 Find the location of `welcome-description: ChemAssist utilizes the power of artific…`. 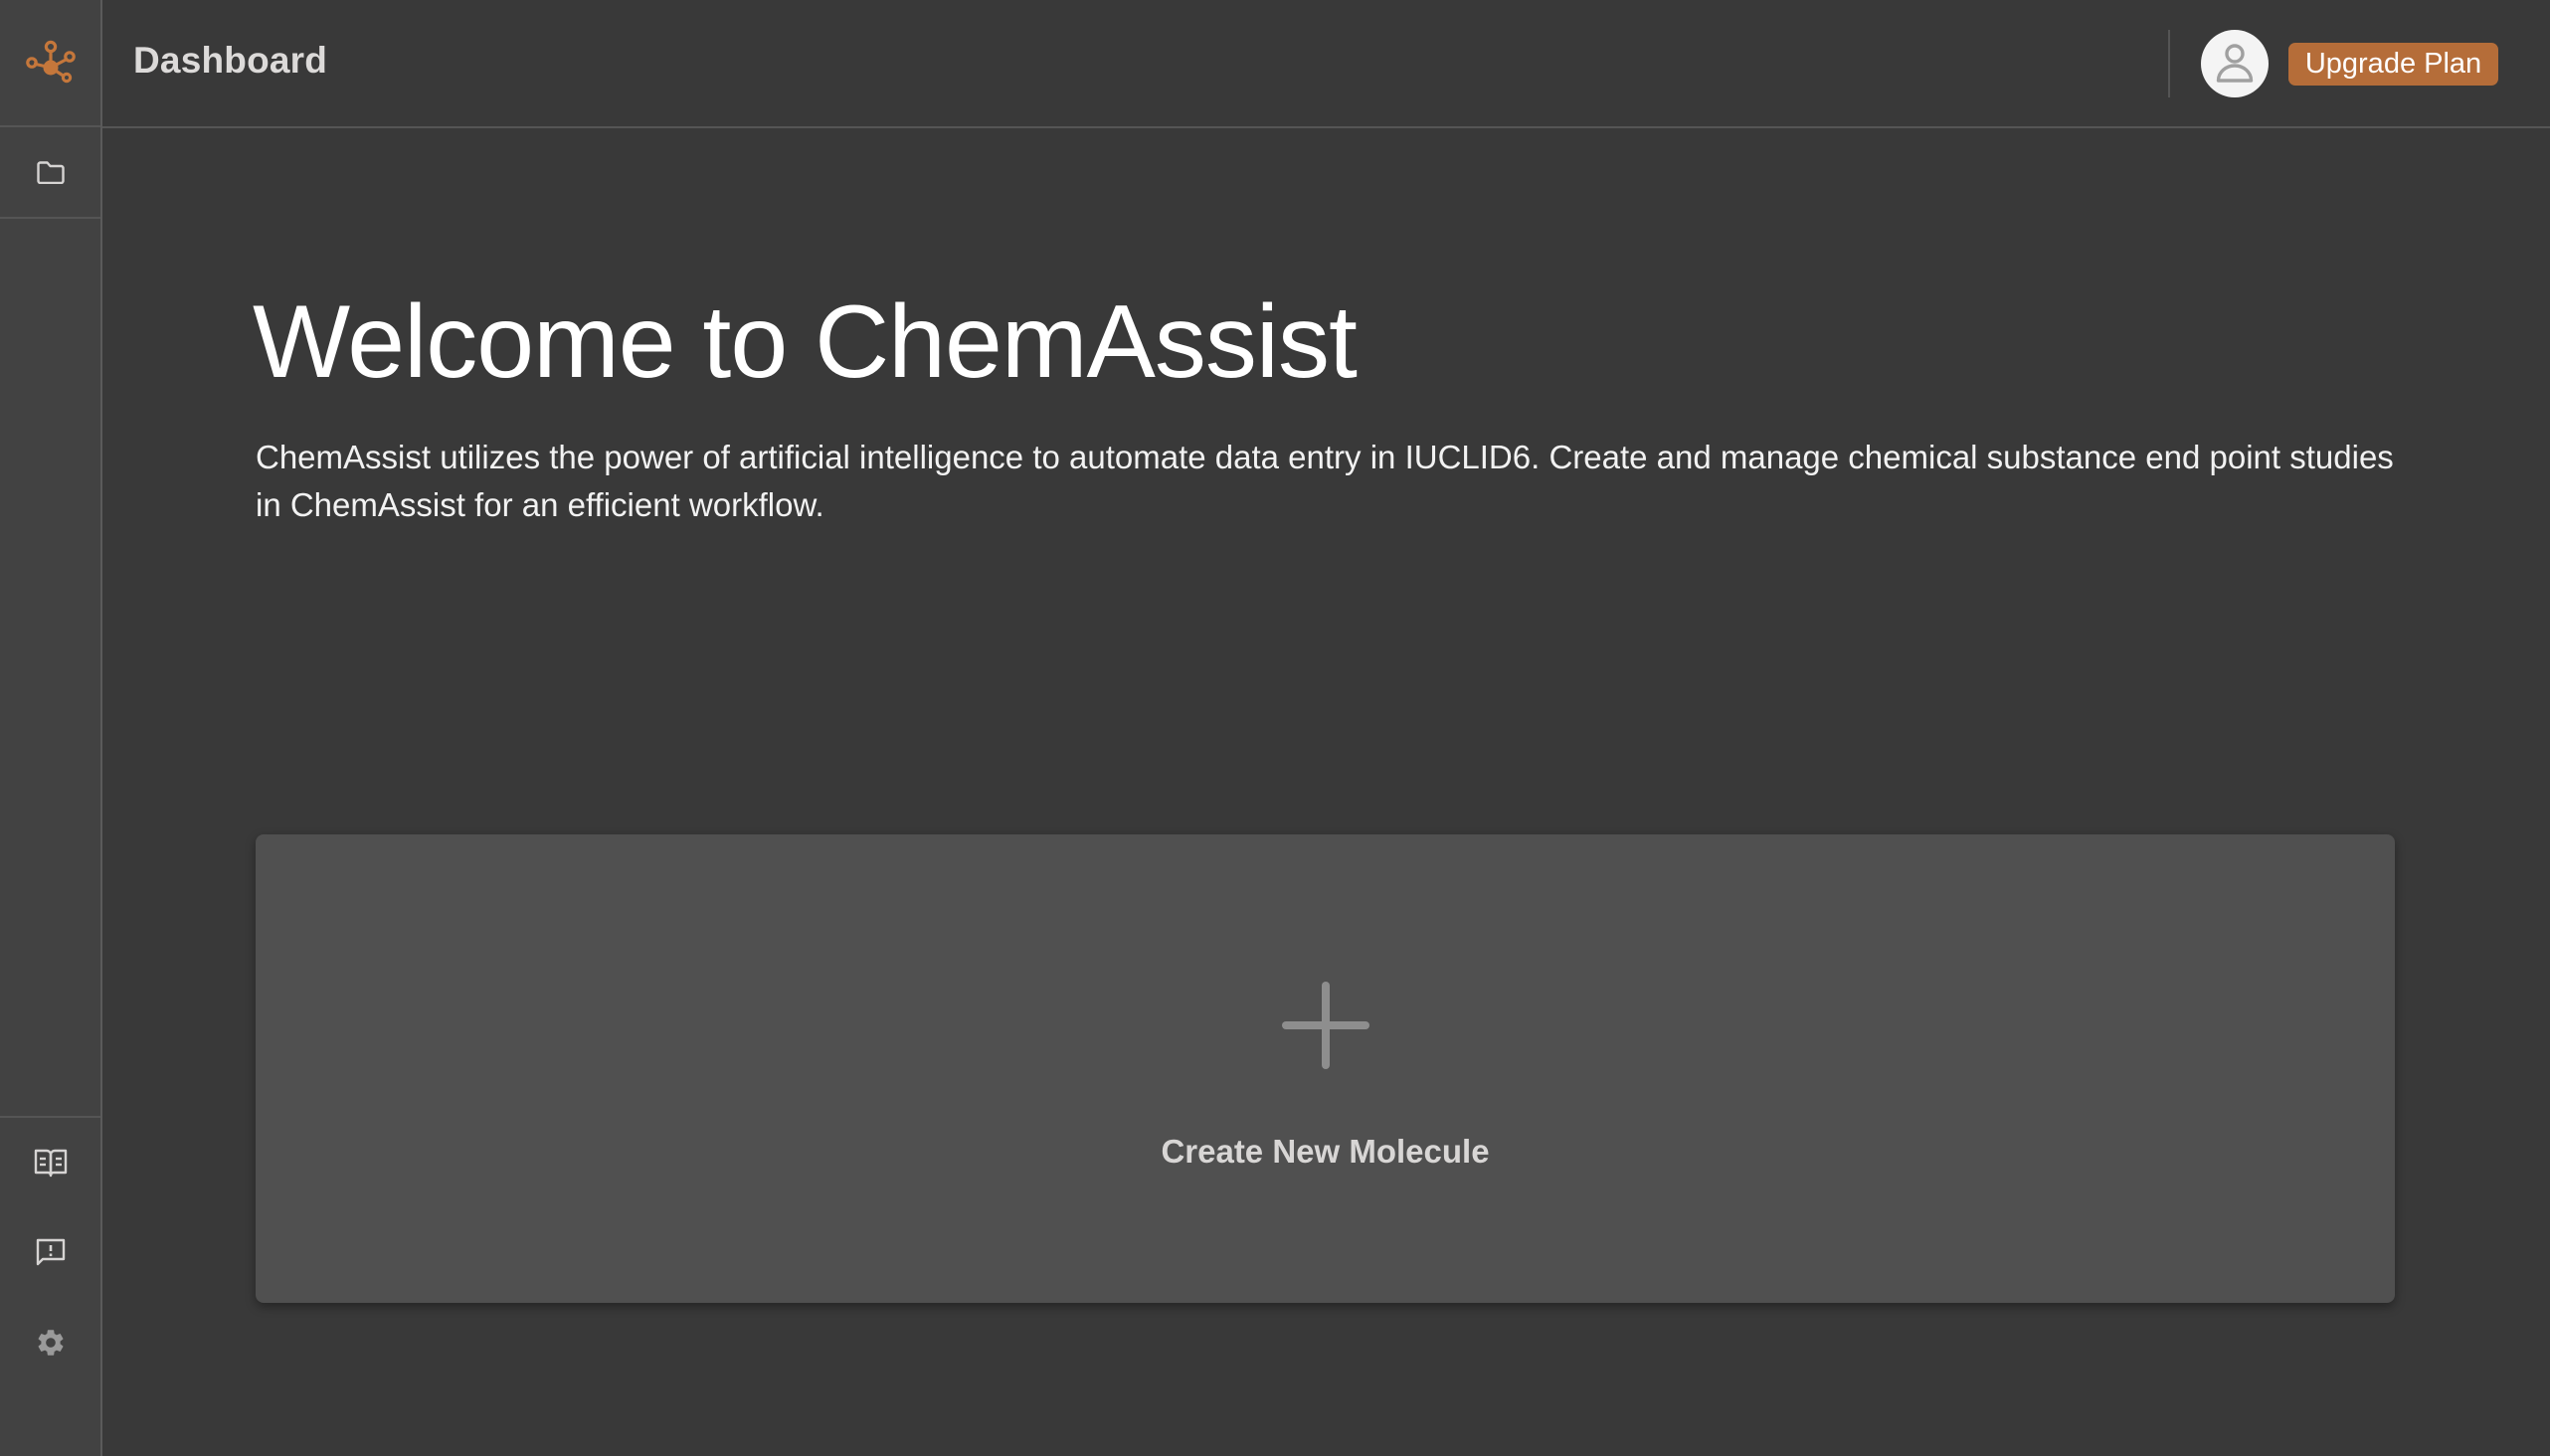

welcome-description: ChemAssist utilizes the power of artific… is located at coordinates (1325, 481).